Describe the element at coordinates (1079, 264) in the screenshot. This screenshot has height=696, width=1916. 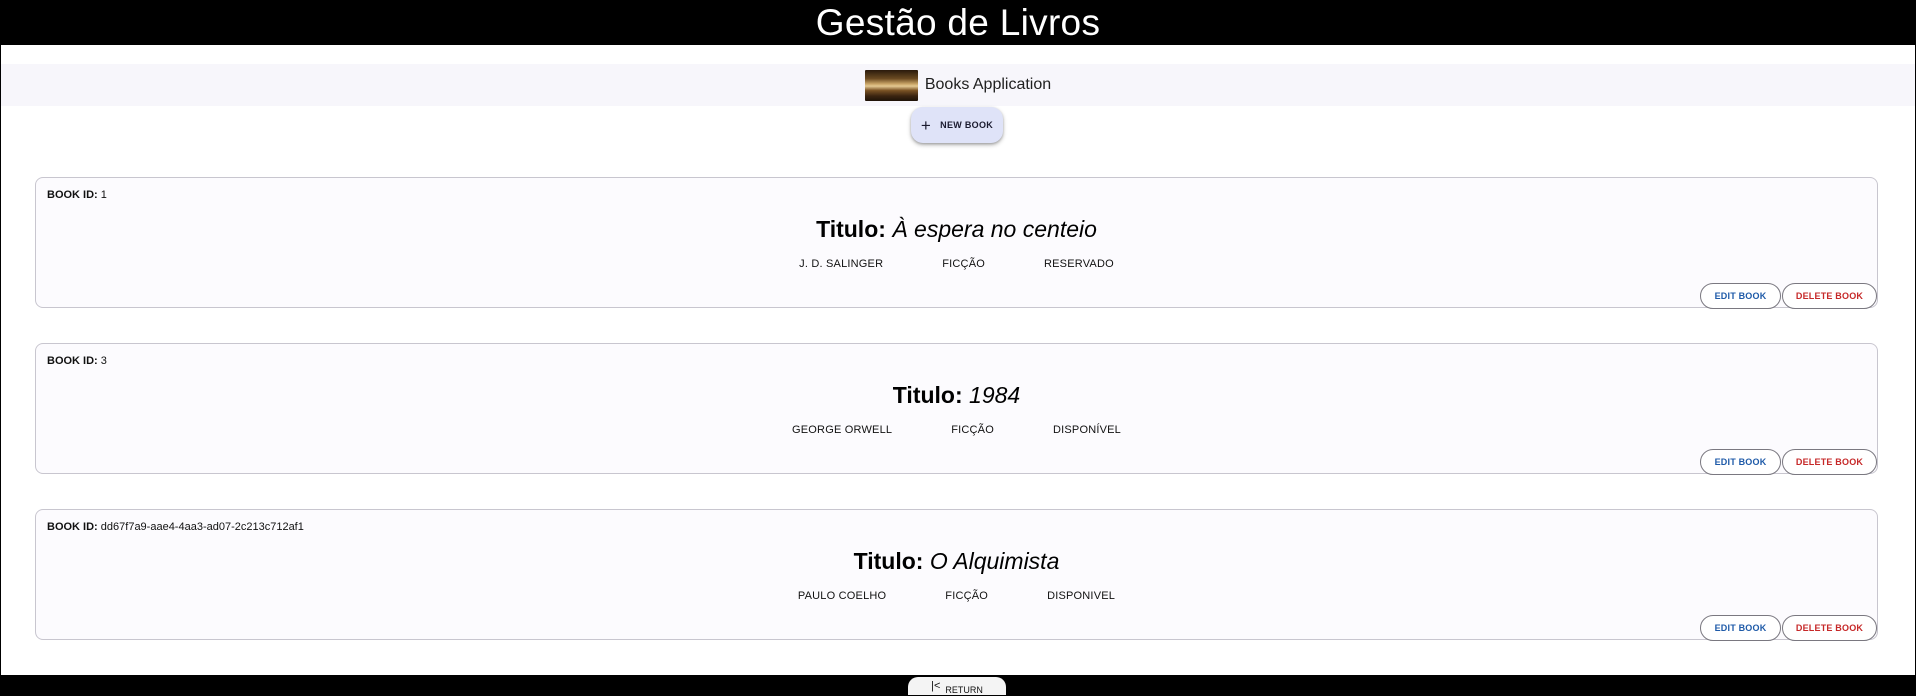
I see `book-status: RESERVADO` at that location.